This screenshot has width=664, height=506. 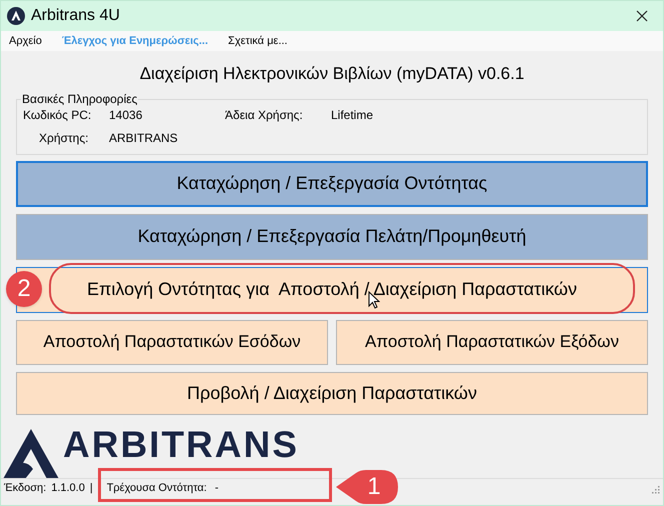 What do you see at coordinates (125, 115) in the screenshot?
I see `field-value: 14036` at bounding box center [125, 115].